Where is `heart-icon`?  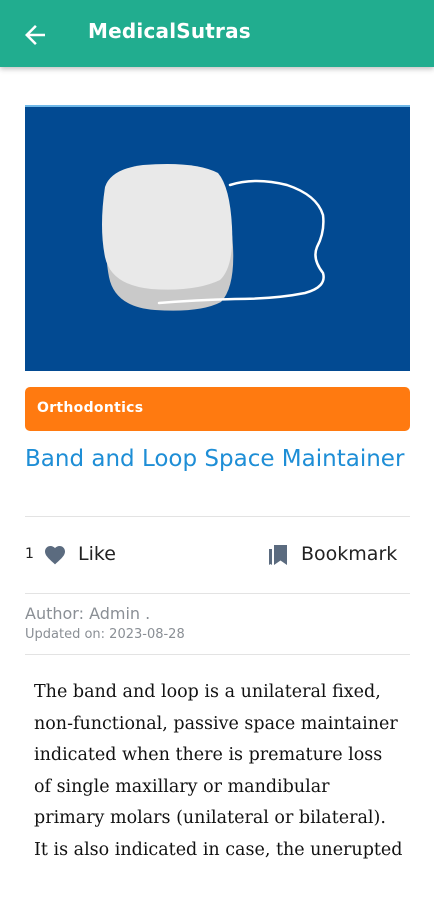
heart-icon is located at coordinates (55, 554).